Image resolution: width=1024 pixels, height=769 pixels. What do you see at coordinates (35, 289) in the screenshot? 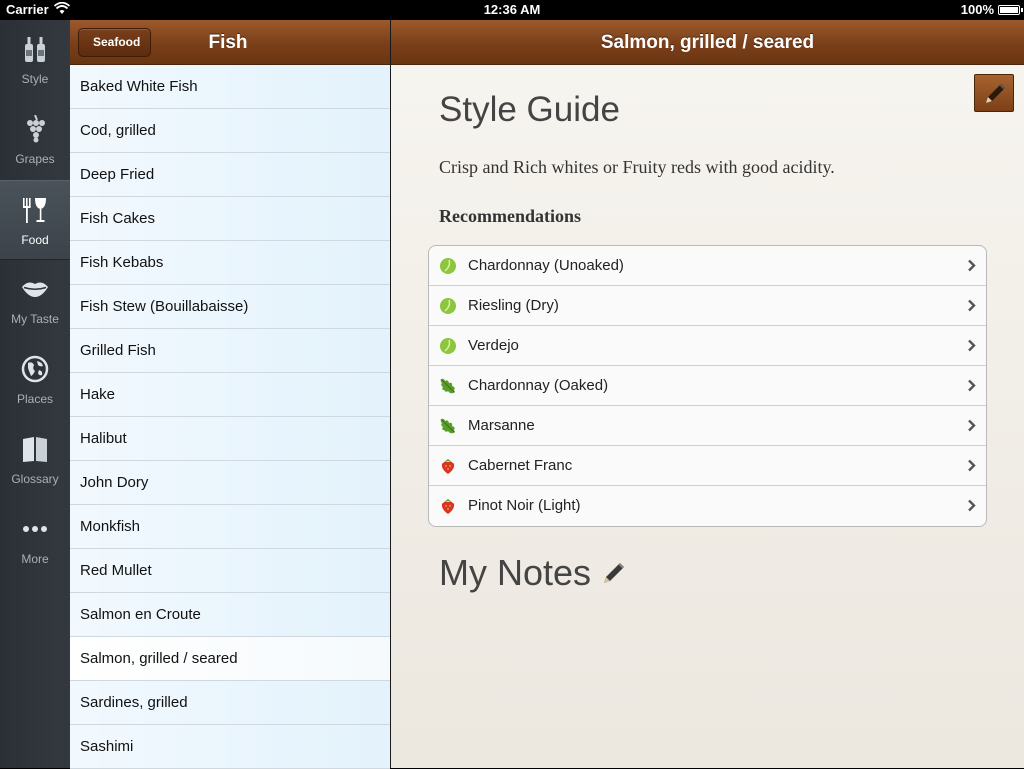
I see `lips-icon` at bounding box center [35, 289].